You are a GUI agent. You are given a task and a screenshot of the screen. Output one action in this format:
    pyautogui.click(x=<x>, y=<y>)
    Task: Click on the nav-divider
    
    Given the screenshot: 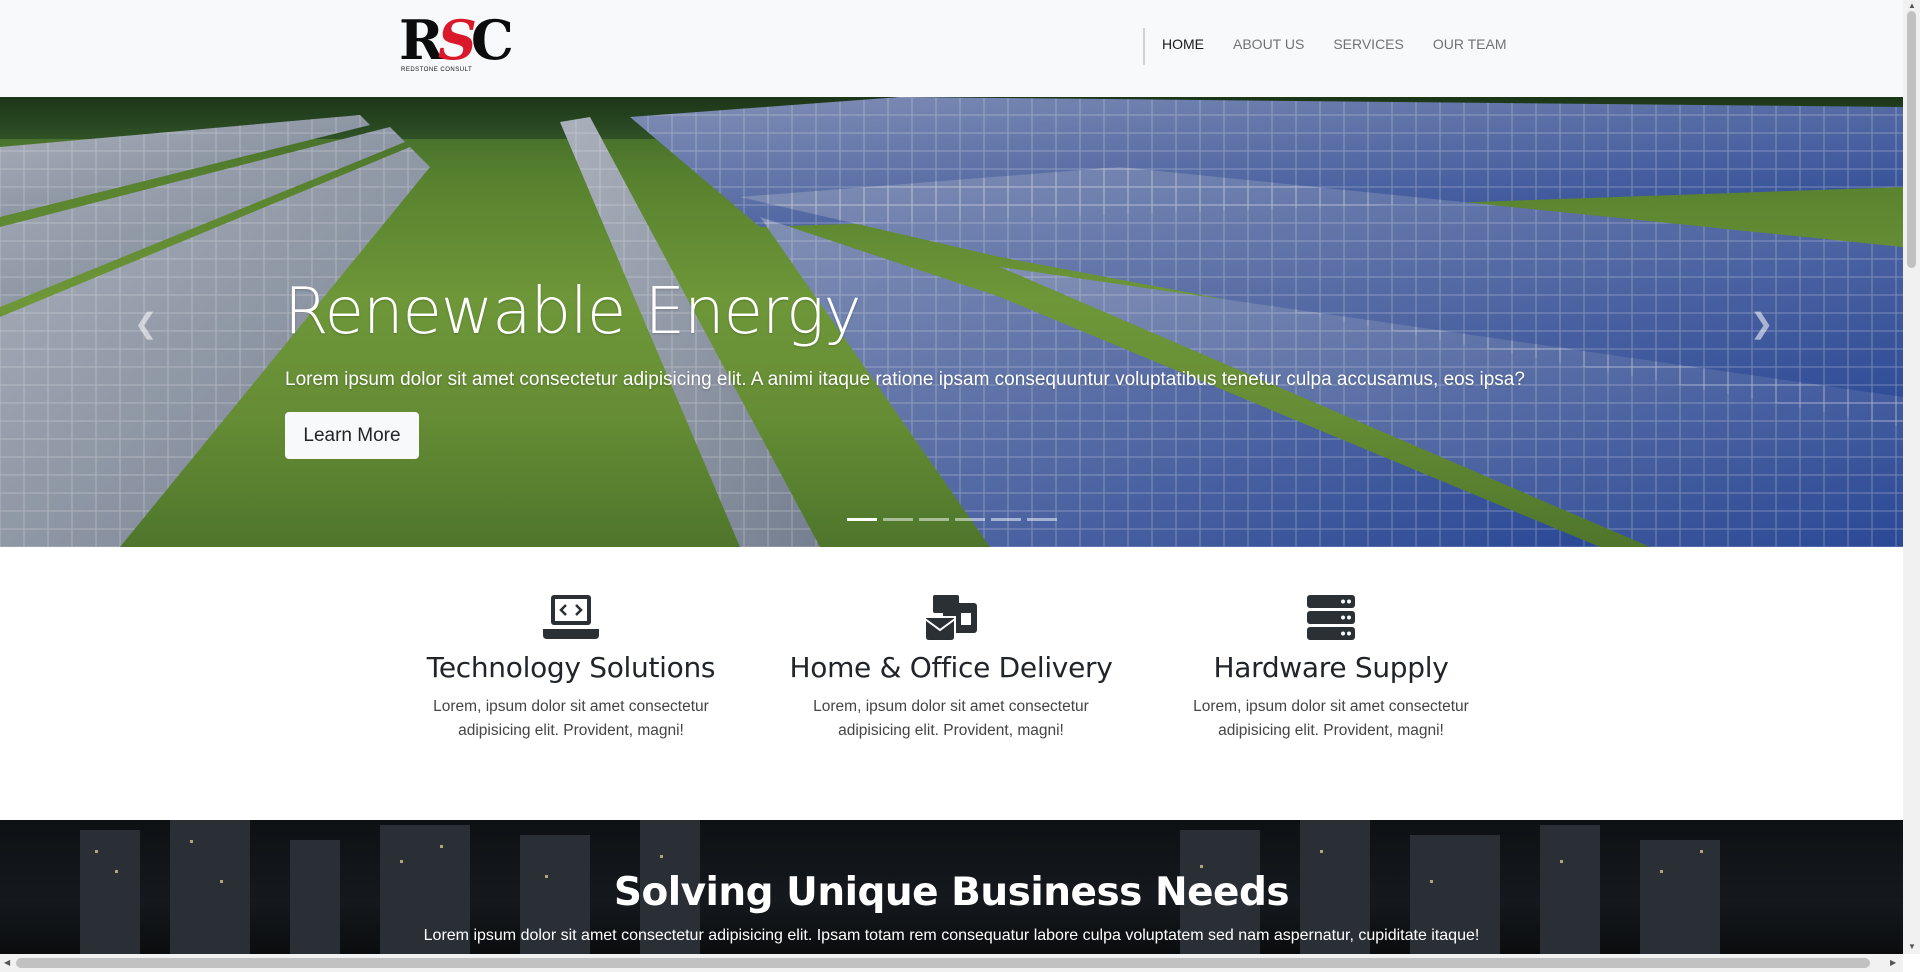 What is the action you would take?
    pyautogui.click(x=1144, y=46)
    